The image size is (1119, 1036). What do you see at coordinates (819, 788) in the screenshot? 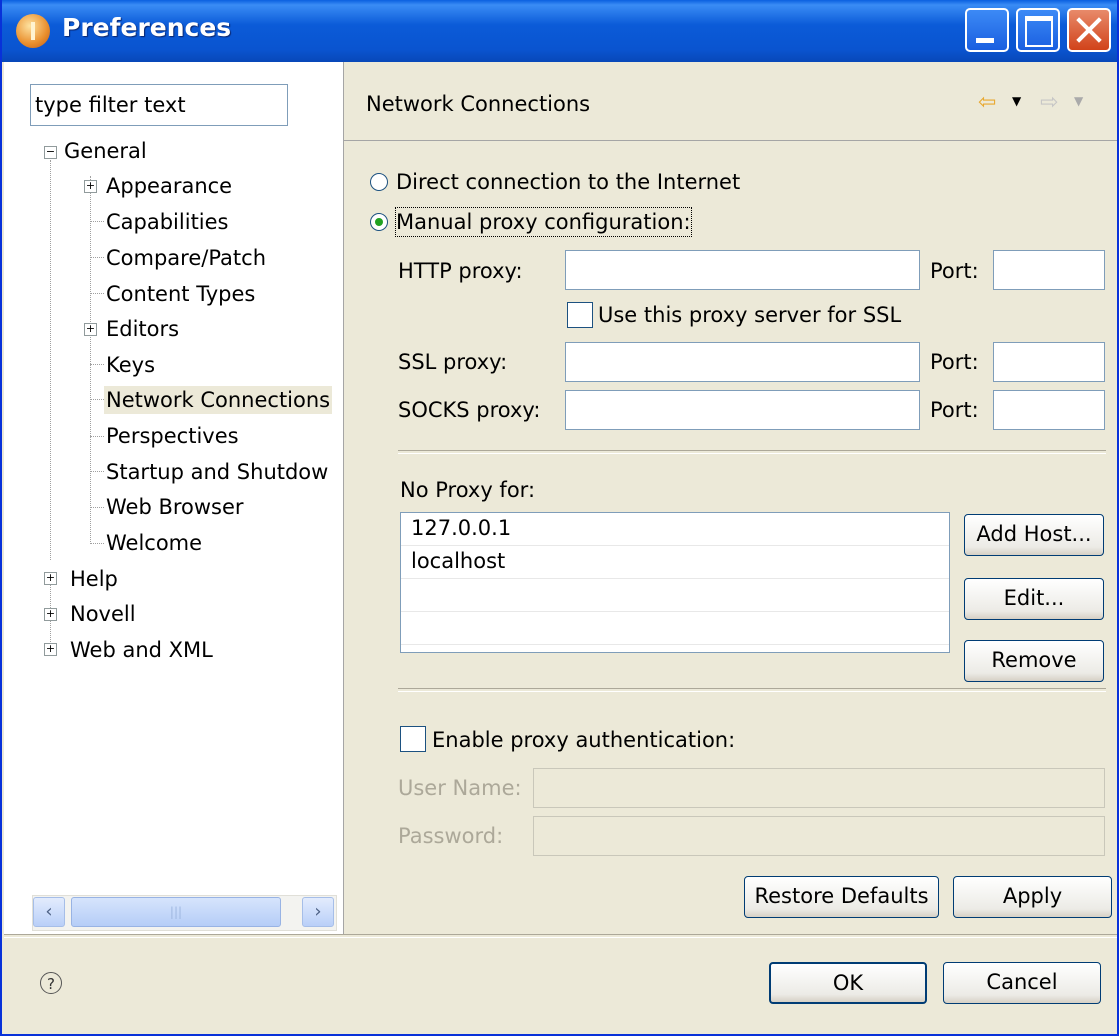
I see `user-name-input` at bounding box center [819, 788].